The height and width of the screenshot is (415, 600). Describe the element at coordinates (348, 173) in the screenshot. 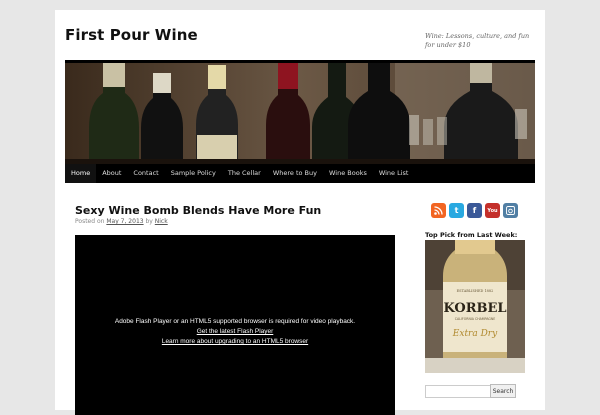

I see `nav-item-wine-books: Wine Books` at that location.